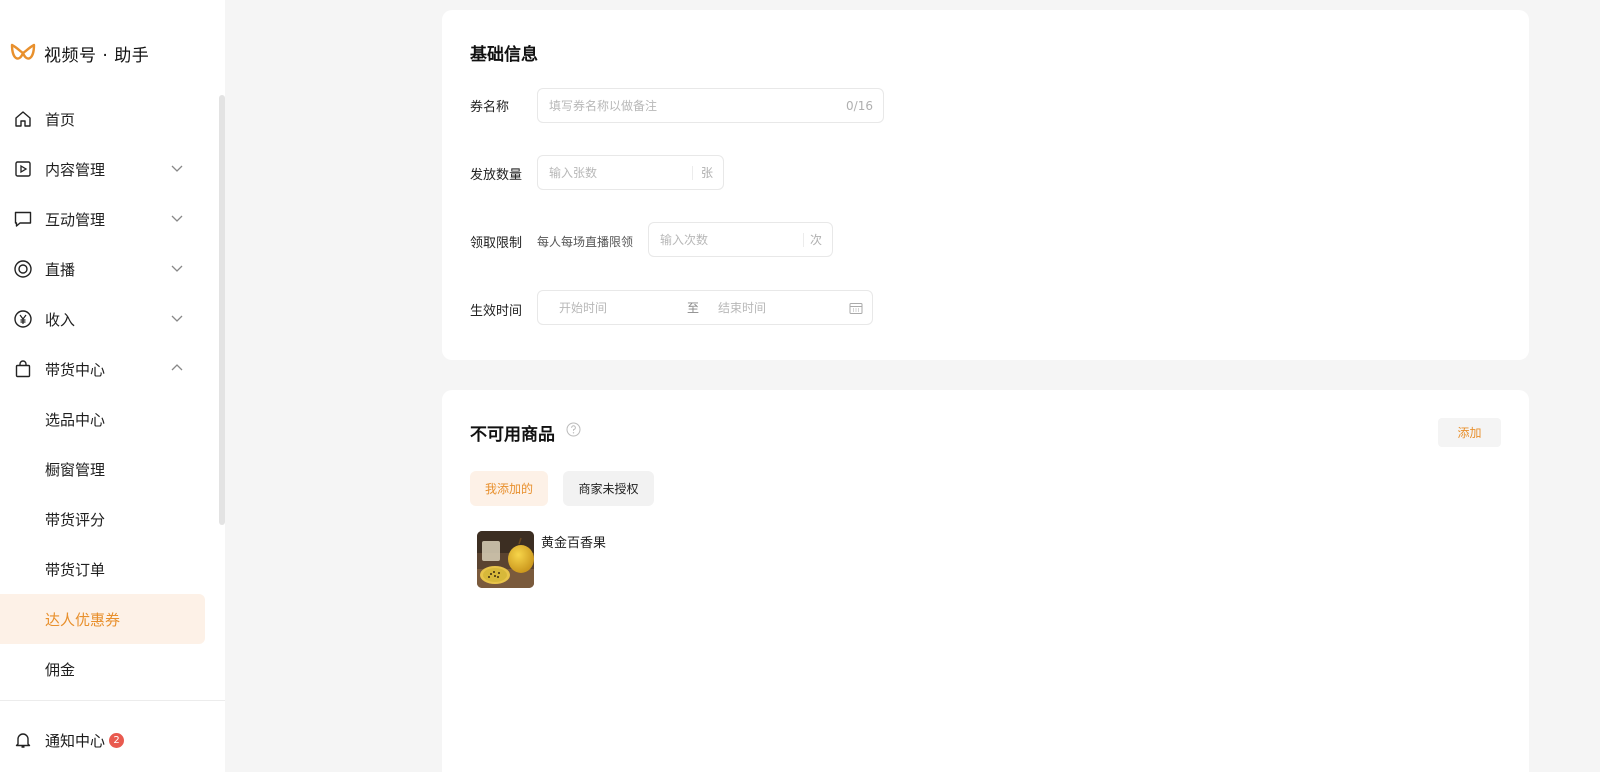 The height and width of the screenshot is (772, 1600). Describe the element at coordinates (23, 269) in the screenshot. I see `live-icon` at that location.